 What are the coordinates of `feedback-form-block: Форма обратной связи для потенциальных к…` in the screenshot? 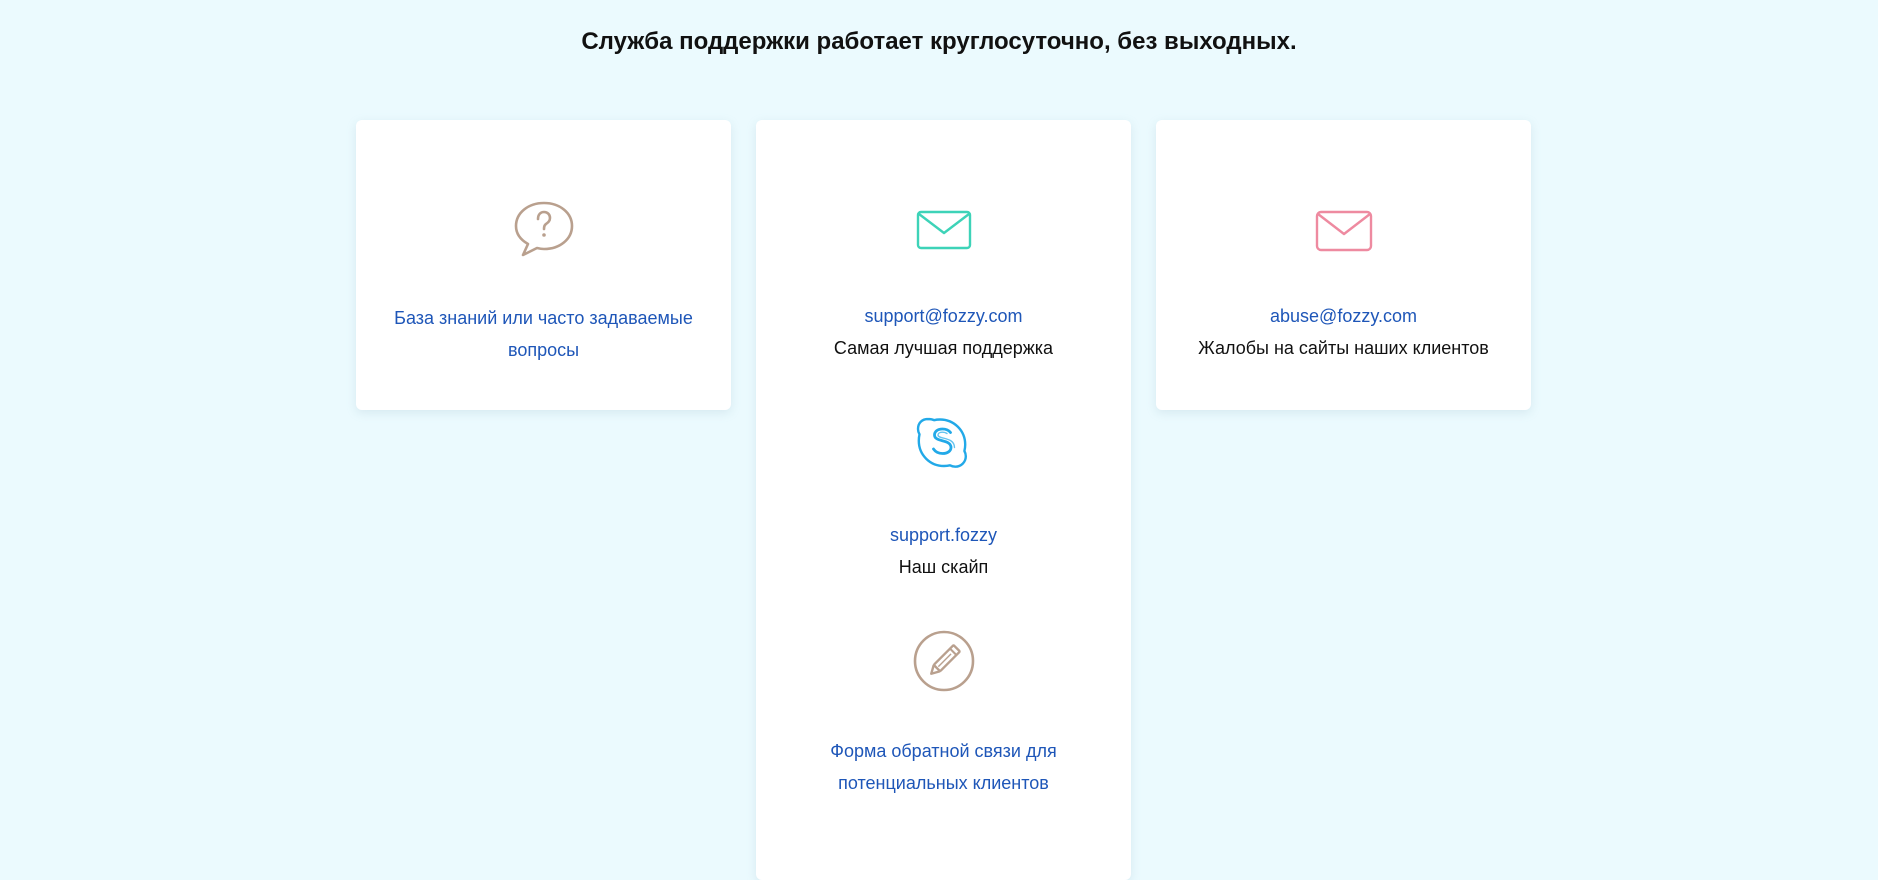 It's located at (943, 714).